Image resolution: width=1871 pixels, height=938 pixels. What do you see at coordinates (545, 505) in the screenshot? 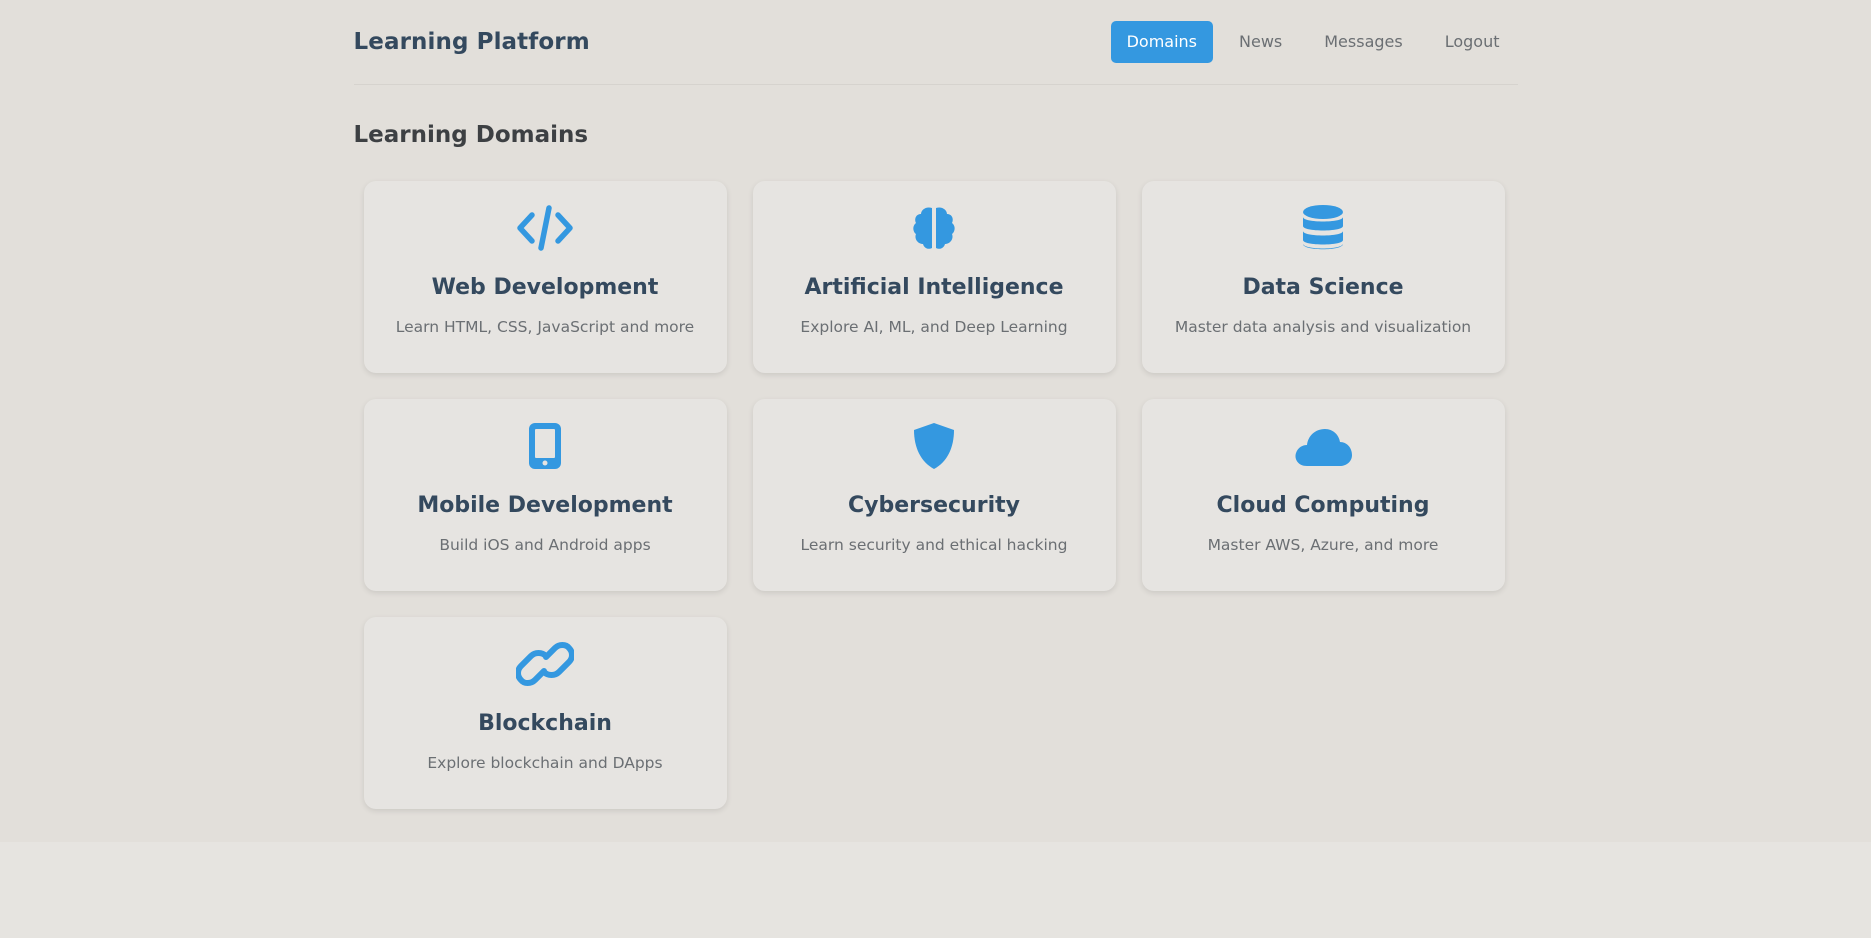
I see `domain-title: Mobile Development` at bounding box center [545, 505].